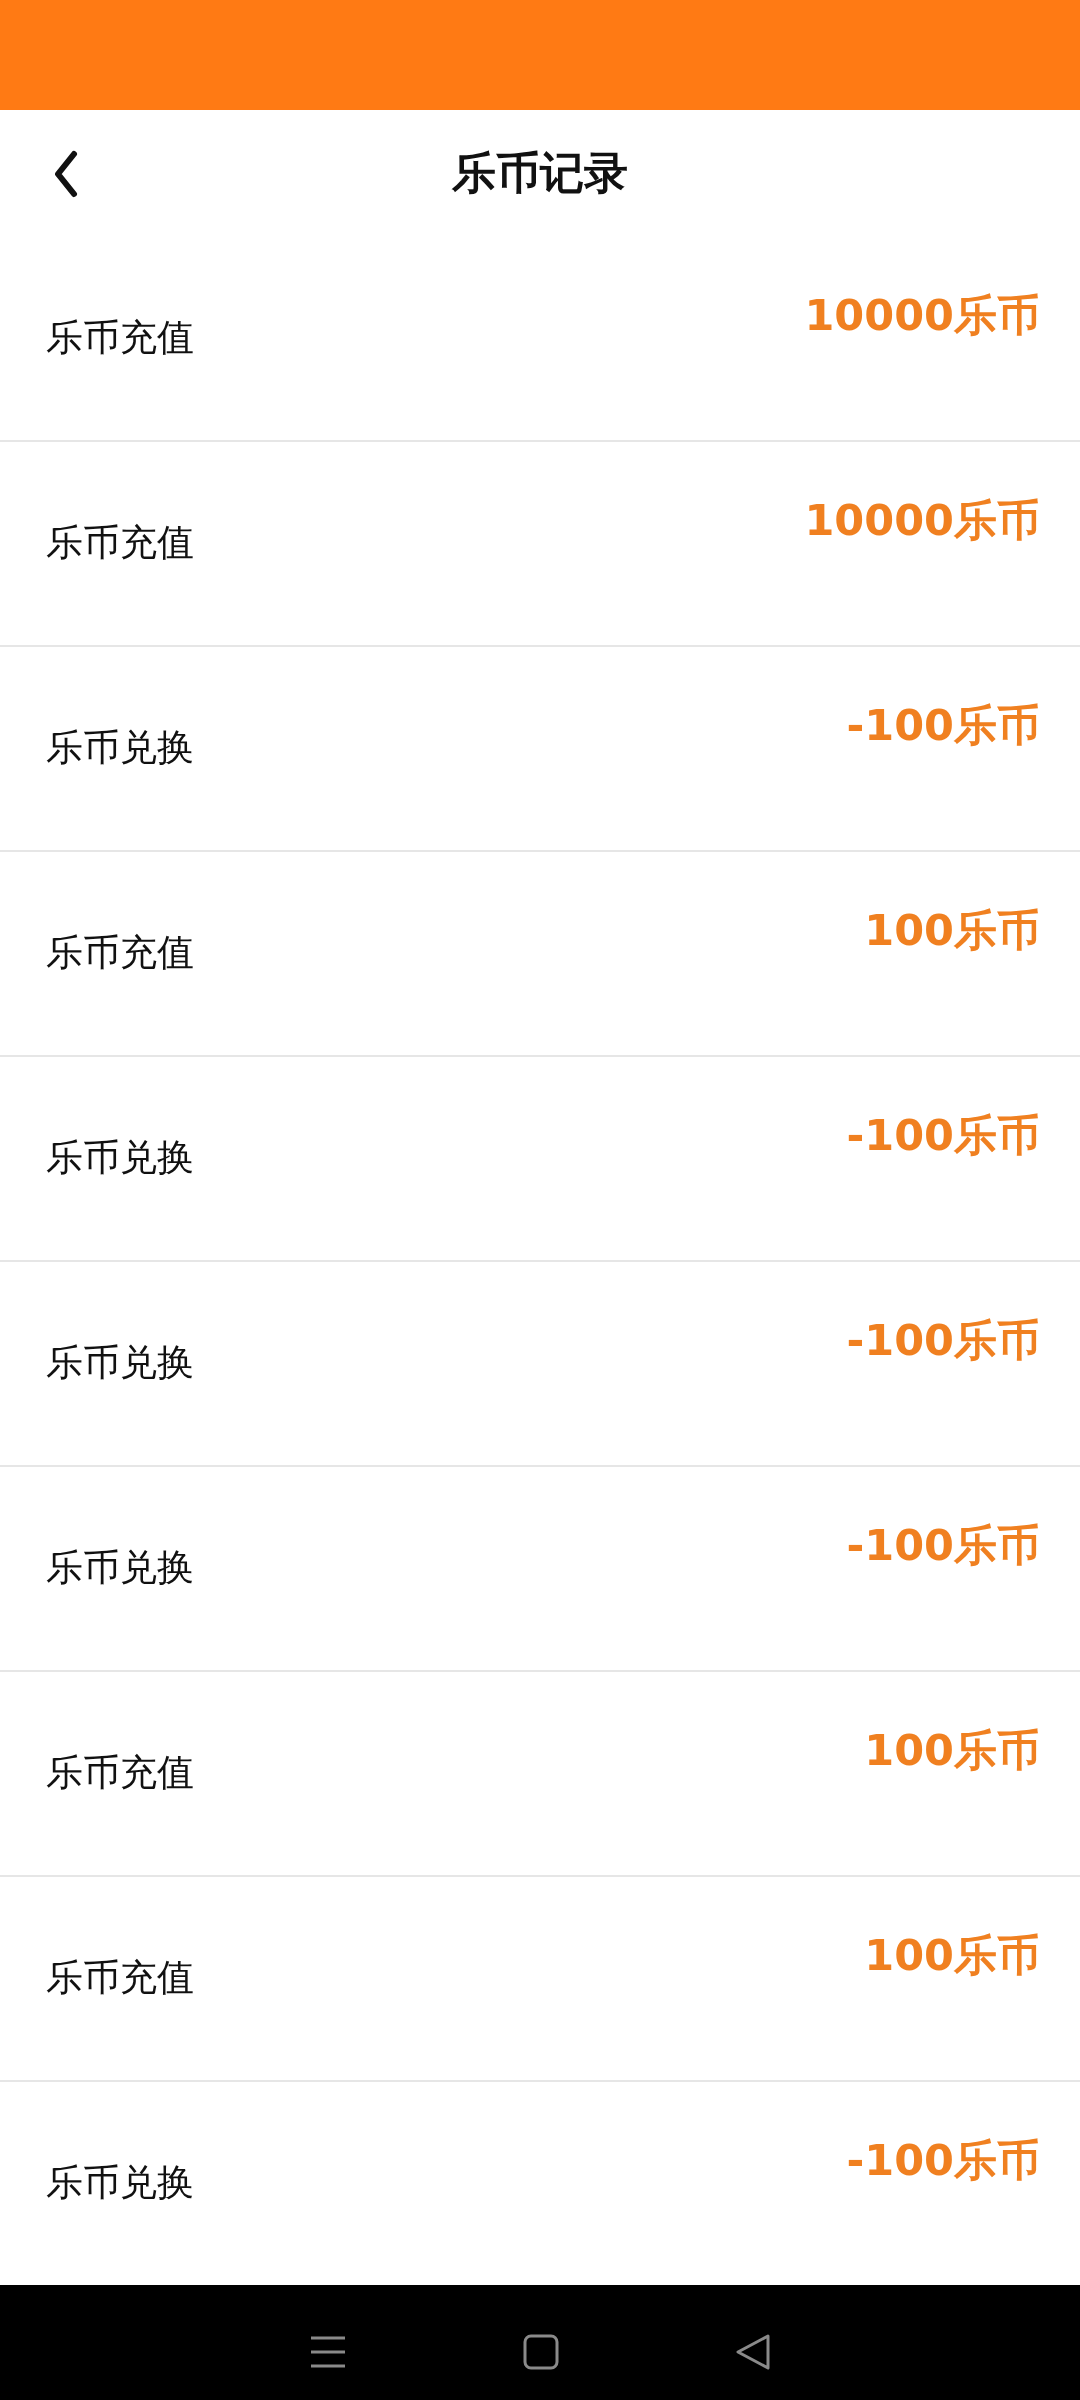 The width and height of the screenshot is (1080, 2400). Describe the element at coordinates (541, 2352) in the screenshot. I see `home-icon` at that location.